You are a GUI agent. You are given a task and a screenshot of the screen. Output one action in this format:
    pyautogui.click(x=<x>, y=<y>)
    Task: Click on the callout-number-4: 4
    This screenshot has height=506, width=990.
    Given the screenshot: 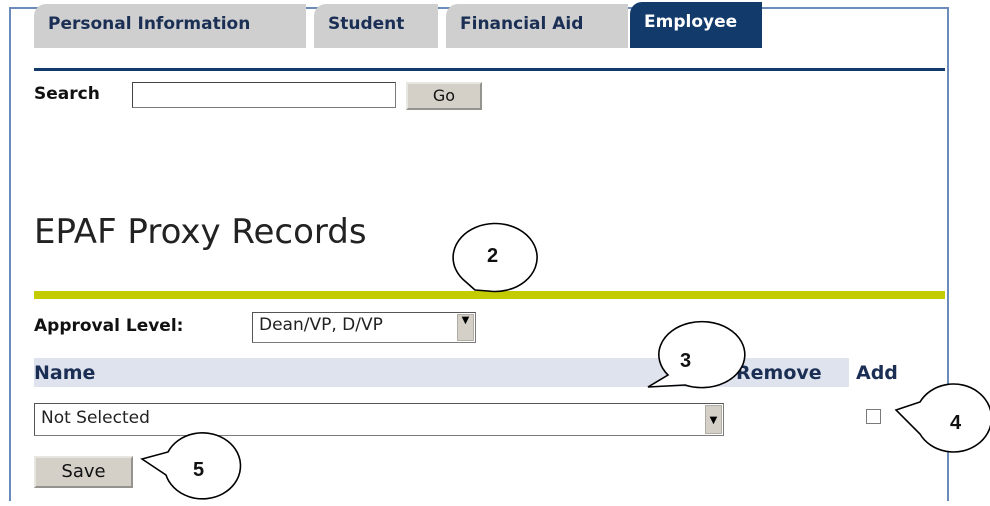 What is the action you would take?
    pyautogui.click(x=956, y=423)
    